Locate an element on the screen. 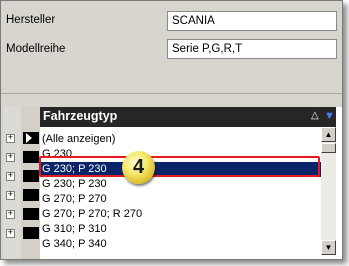 Image resolution: width=349 pixels, height=266 pixels. arrow-up-icon: ▲ is located at coordinates (328, 134).